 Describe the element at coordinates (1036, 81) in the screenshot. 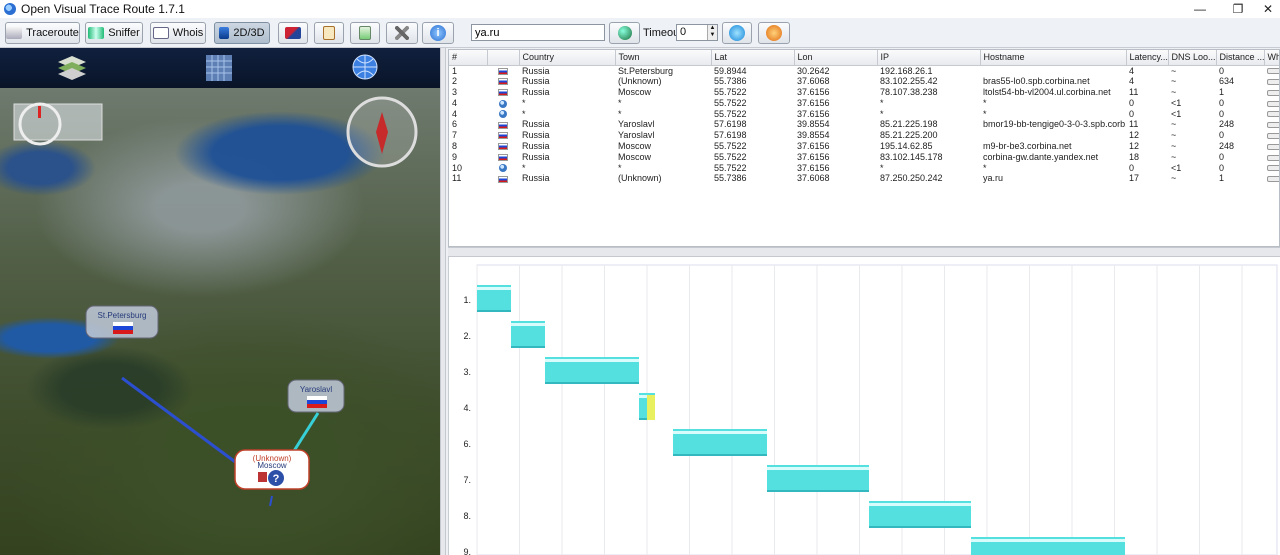

I see `table-cell: bras55-lo0.spb.corbina.net` at that location.